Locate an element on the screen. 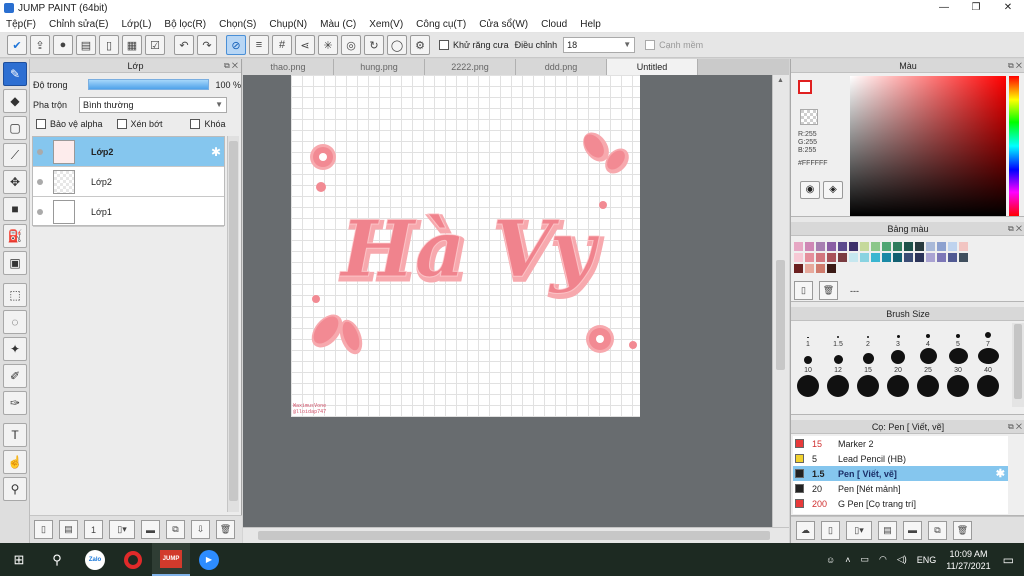 This screenshot has width=1024, height=576. brush-item: 1.5 Pen [ Viết, vẽ] ✱ is located at coordinates (900, 473).